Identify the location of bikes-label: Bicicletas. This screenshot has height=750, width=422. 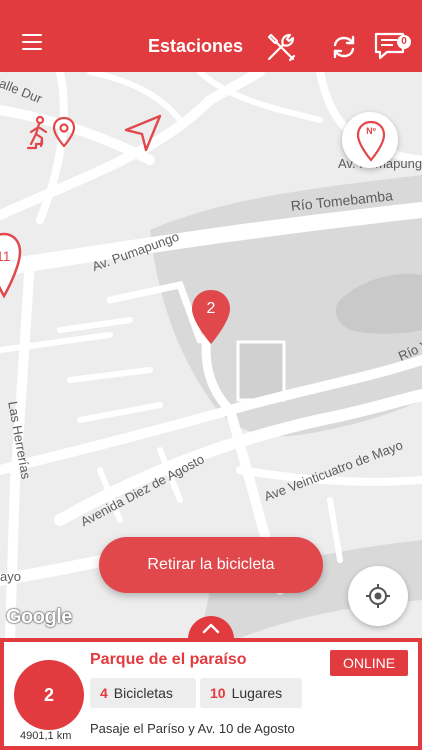
(143, 693).